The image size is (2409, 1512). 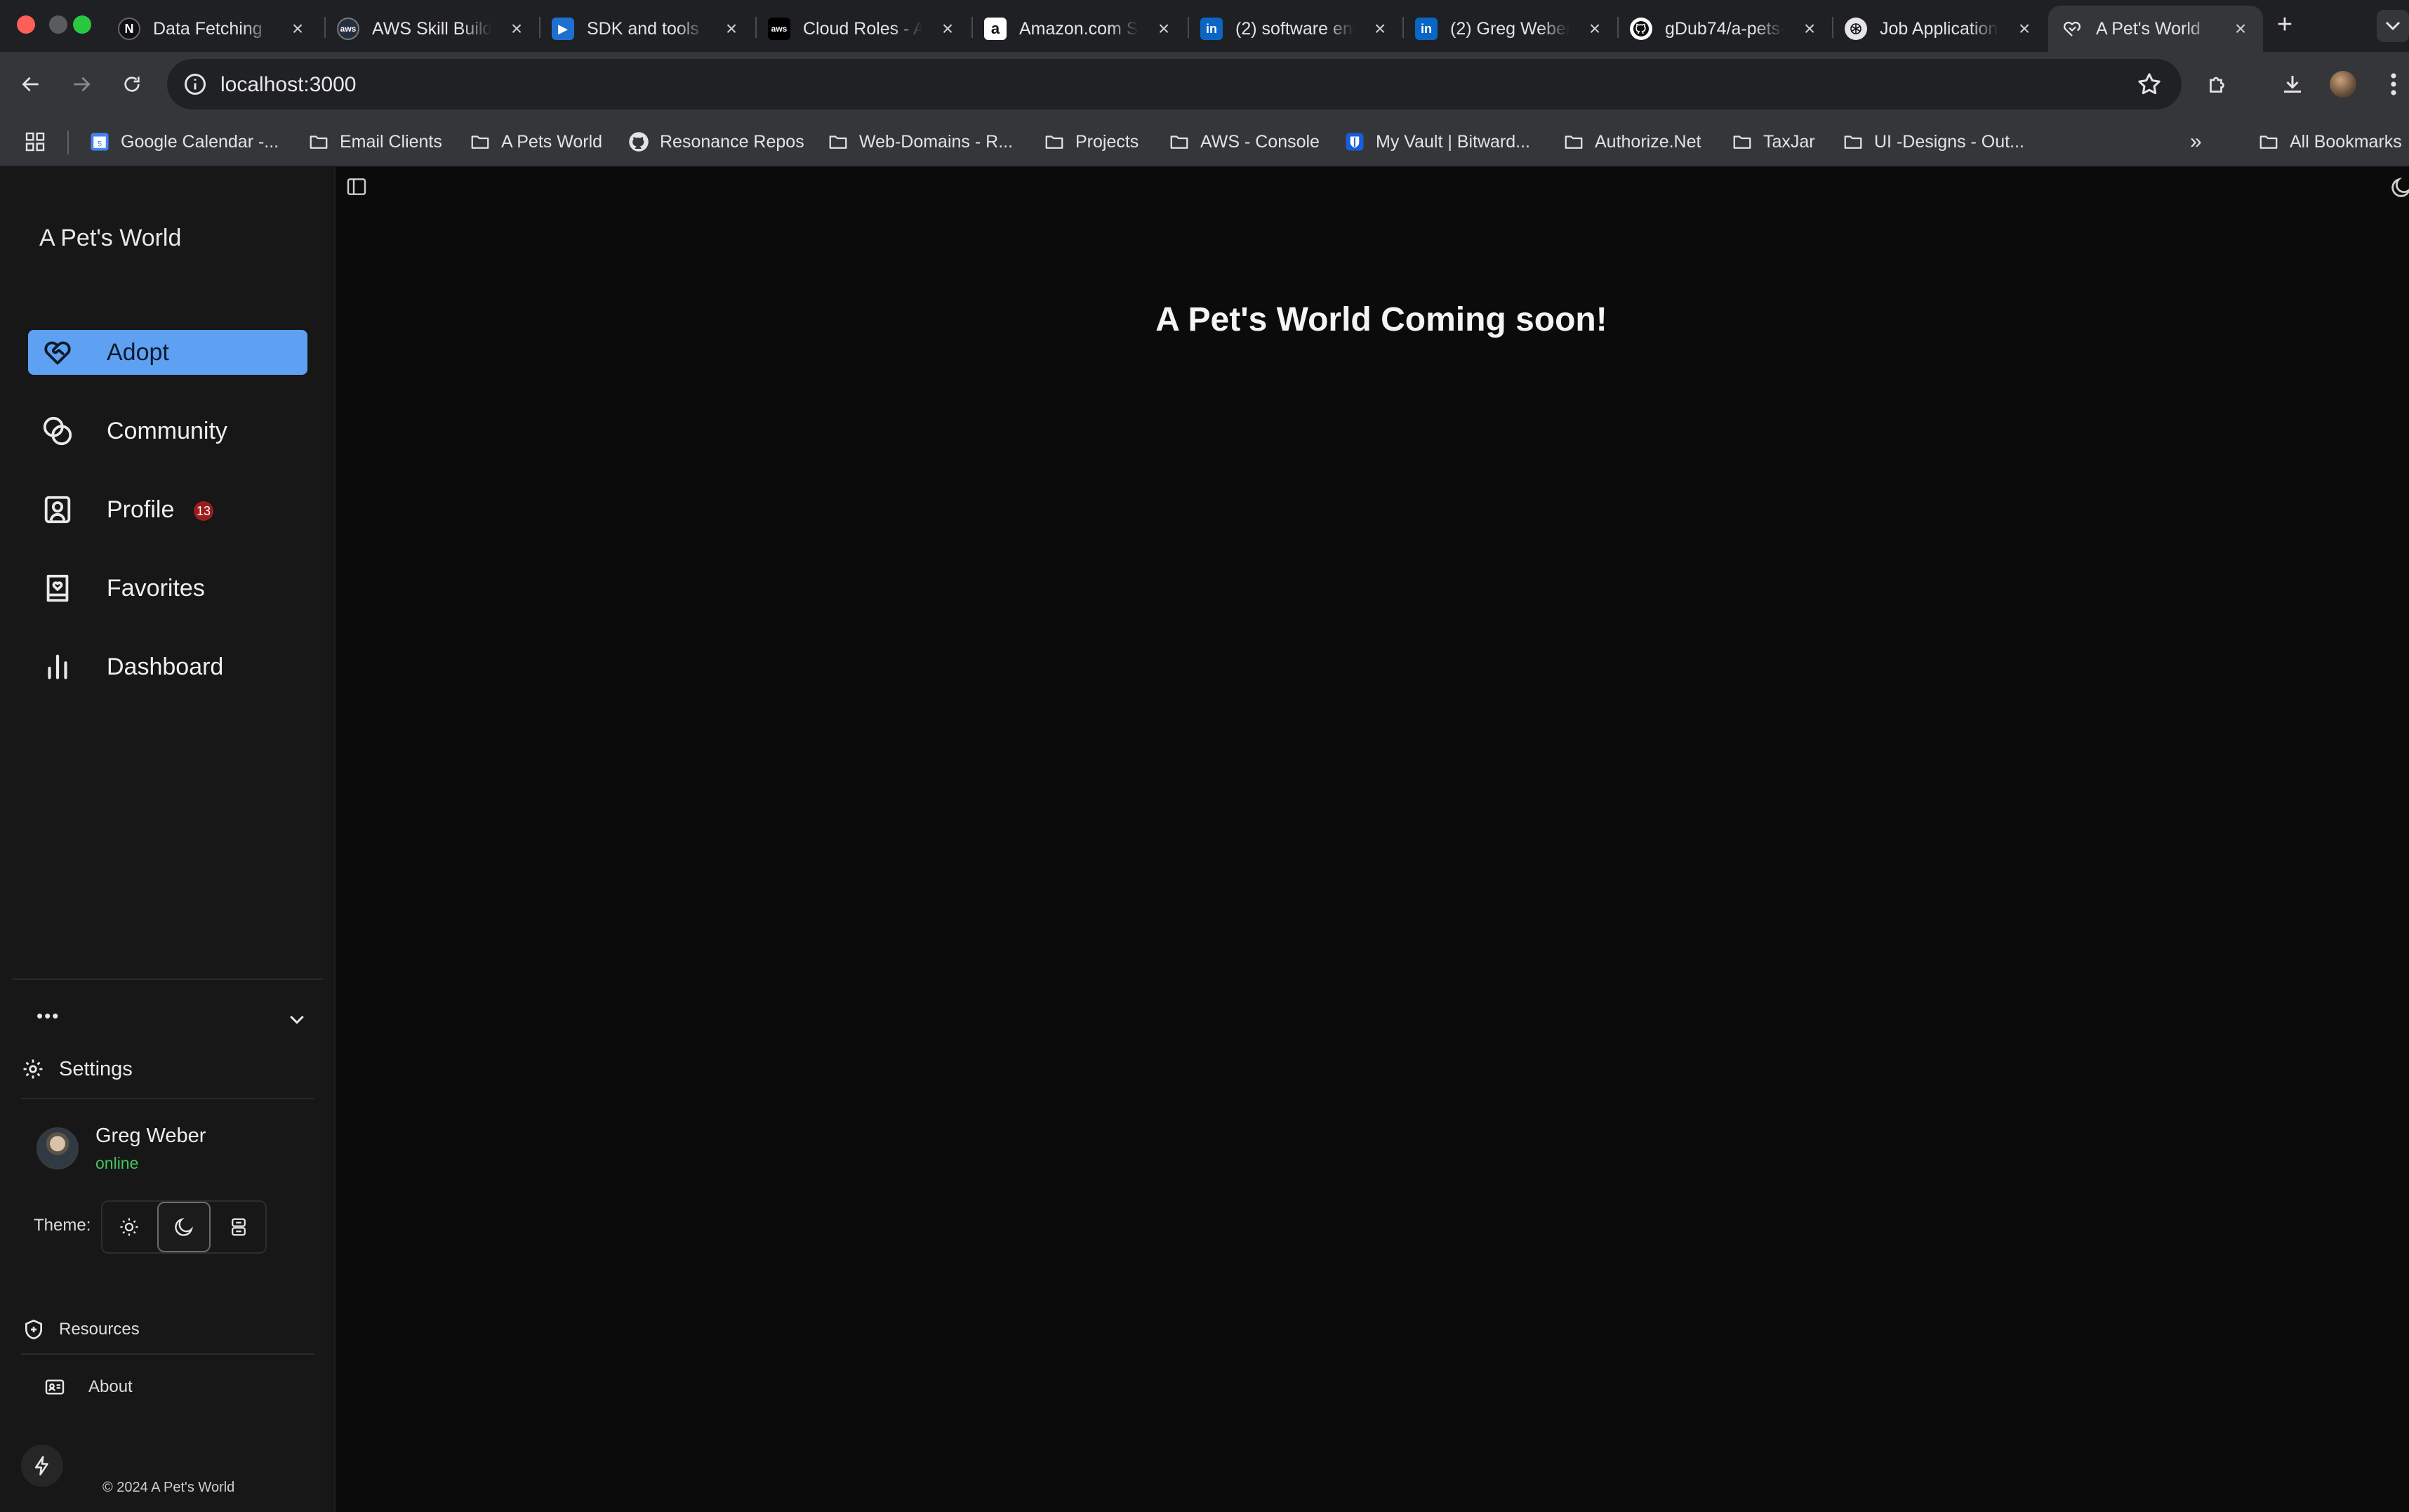 I want to click on tab-search-button, so click(x=2393, y=26).